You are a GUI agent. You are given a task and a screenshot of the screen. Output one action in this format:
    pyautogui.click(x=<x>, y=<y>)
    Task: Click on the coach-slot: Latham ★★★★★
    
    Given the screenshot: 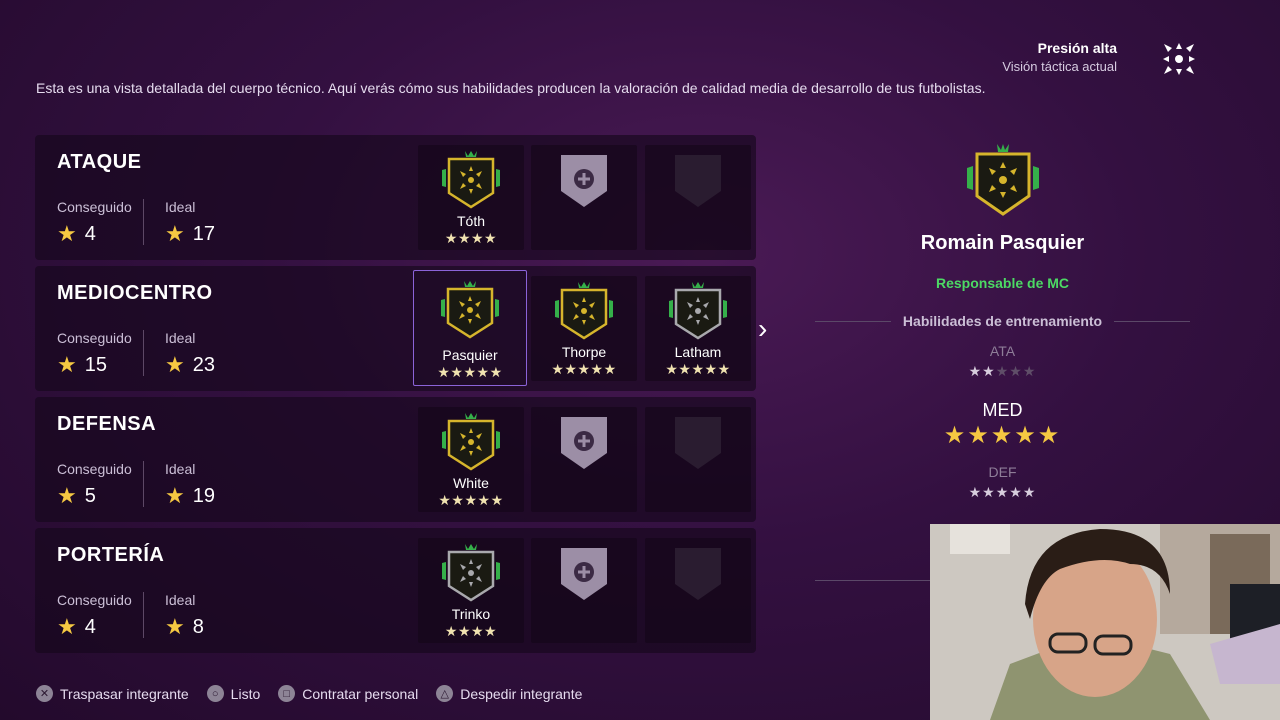 What is the action you would take?
    pyautogui.click(x=698, y=328)
    